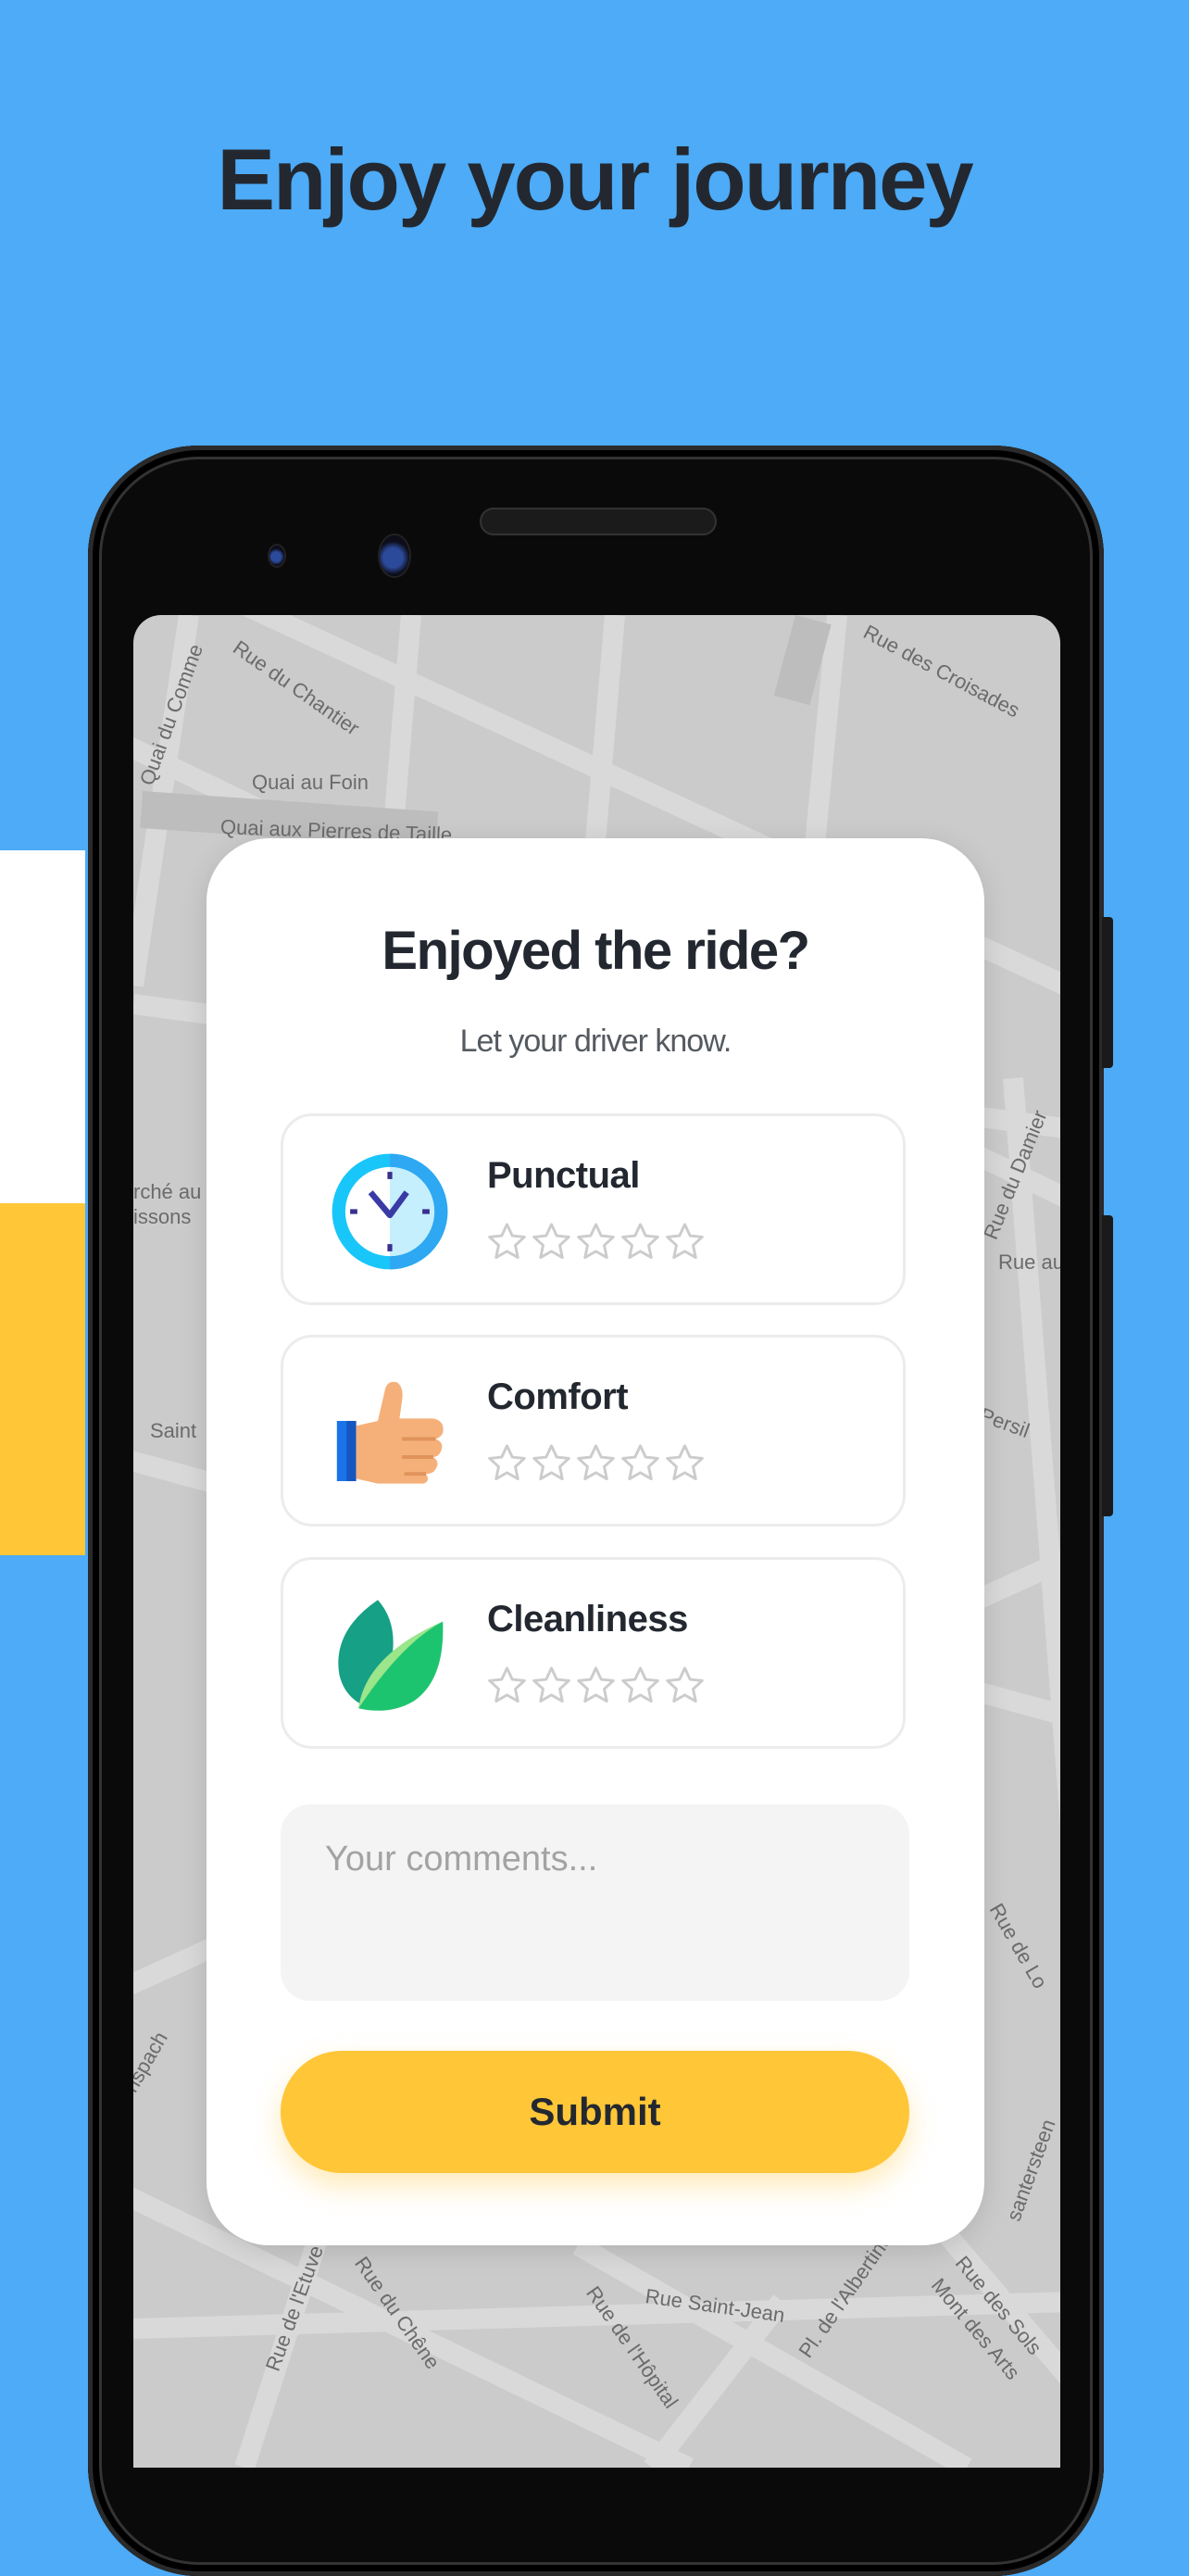  Describe the element at coordinates (595, 1902) in the screenshot. I see `comments-input` at that location.